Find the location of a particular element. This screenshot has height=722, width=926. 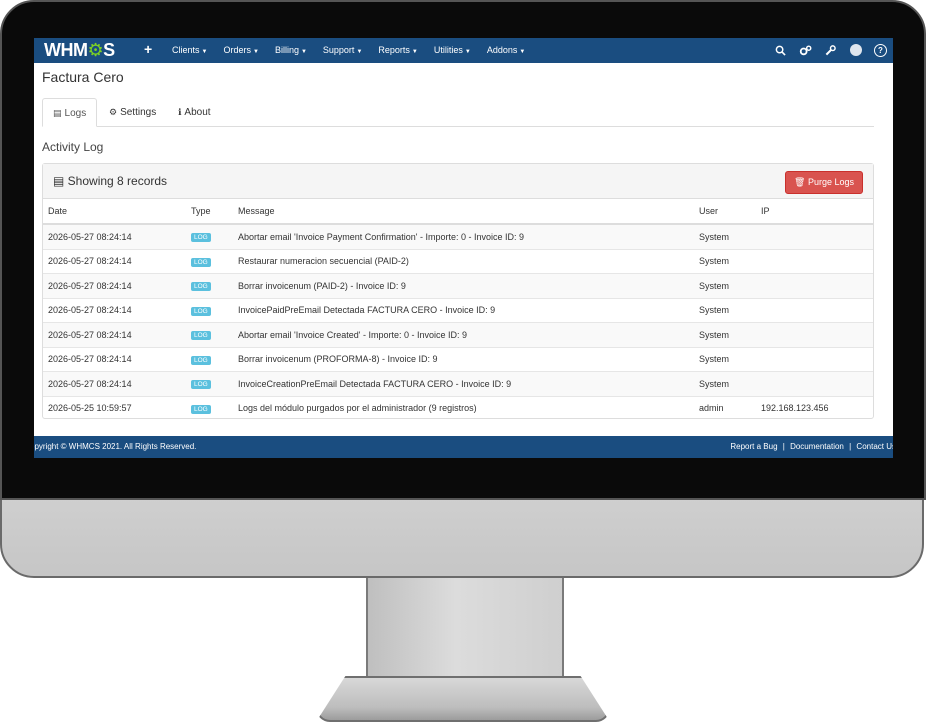

tab-settings: ⚙ Settings is located at coordinates (132, 112).